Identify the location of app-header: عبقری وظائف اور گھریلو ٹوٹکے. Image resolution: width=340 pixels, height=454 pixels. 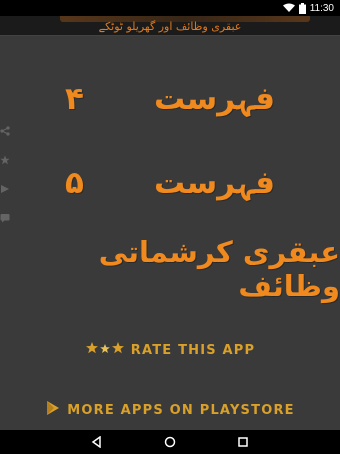
(170, 26).